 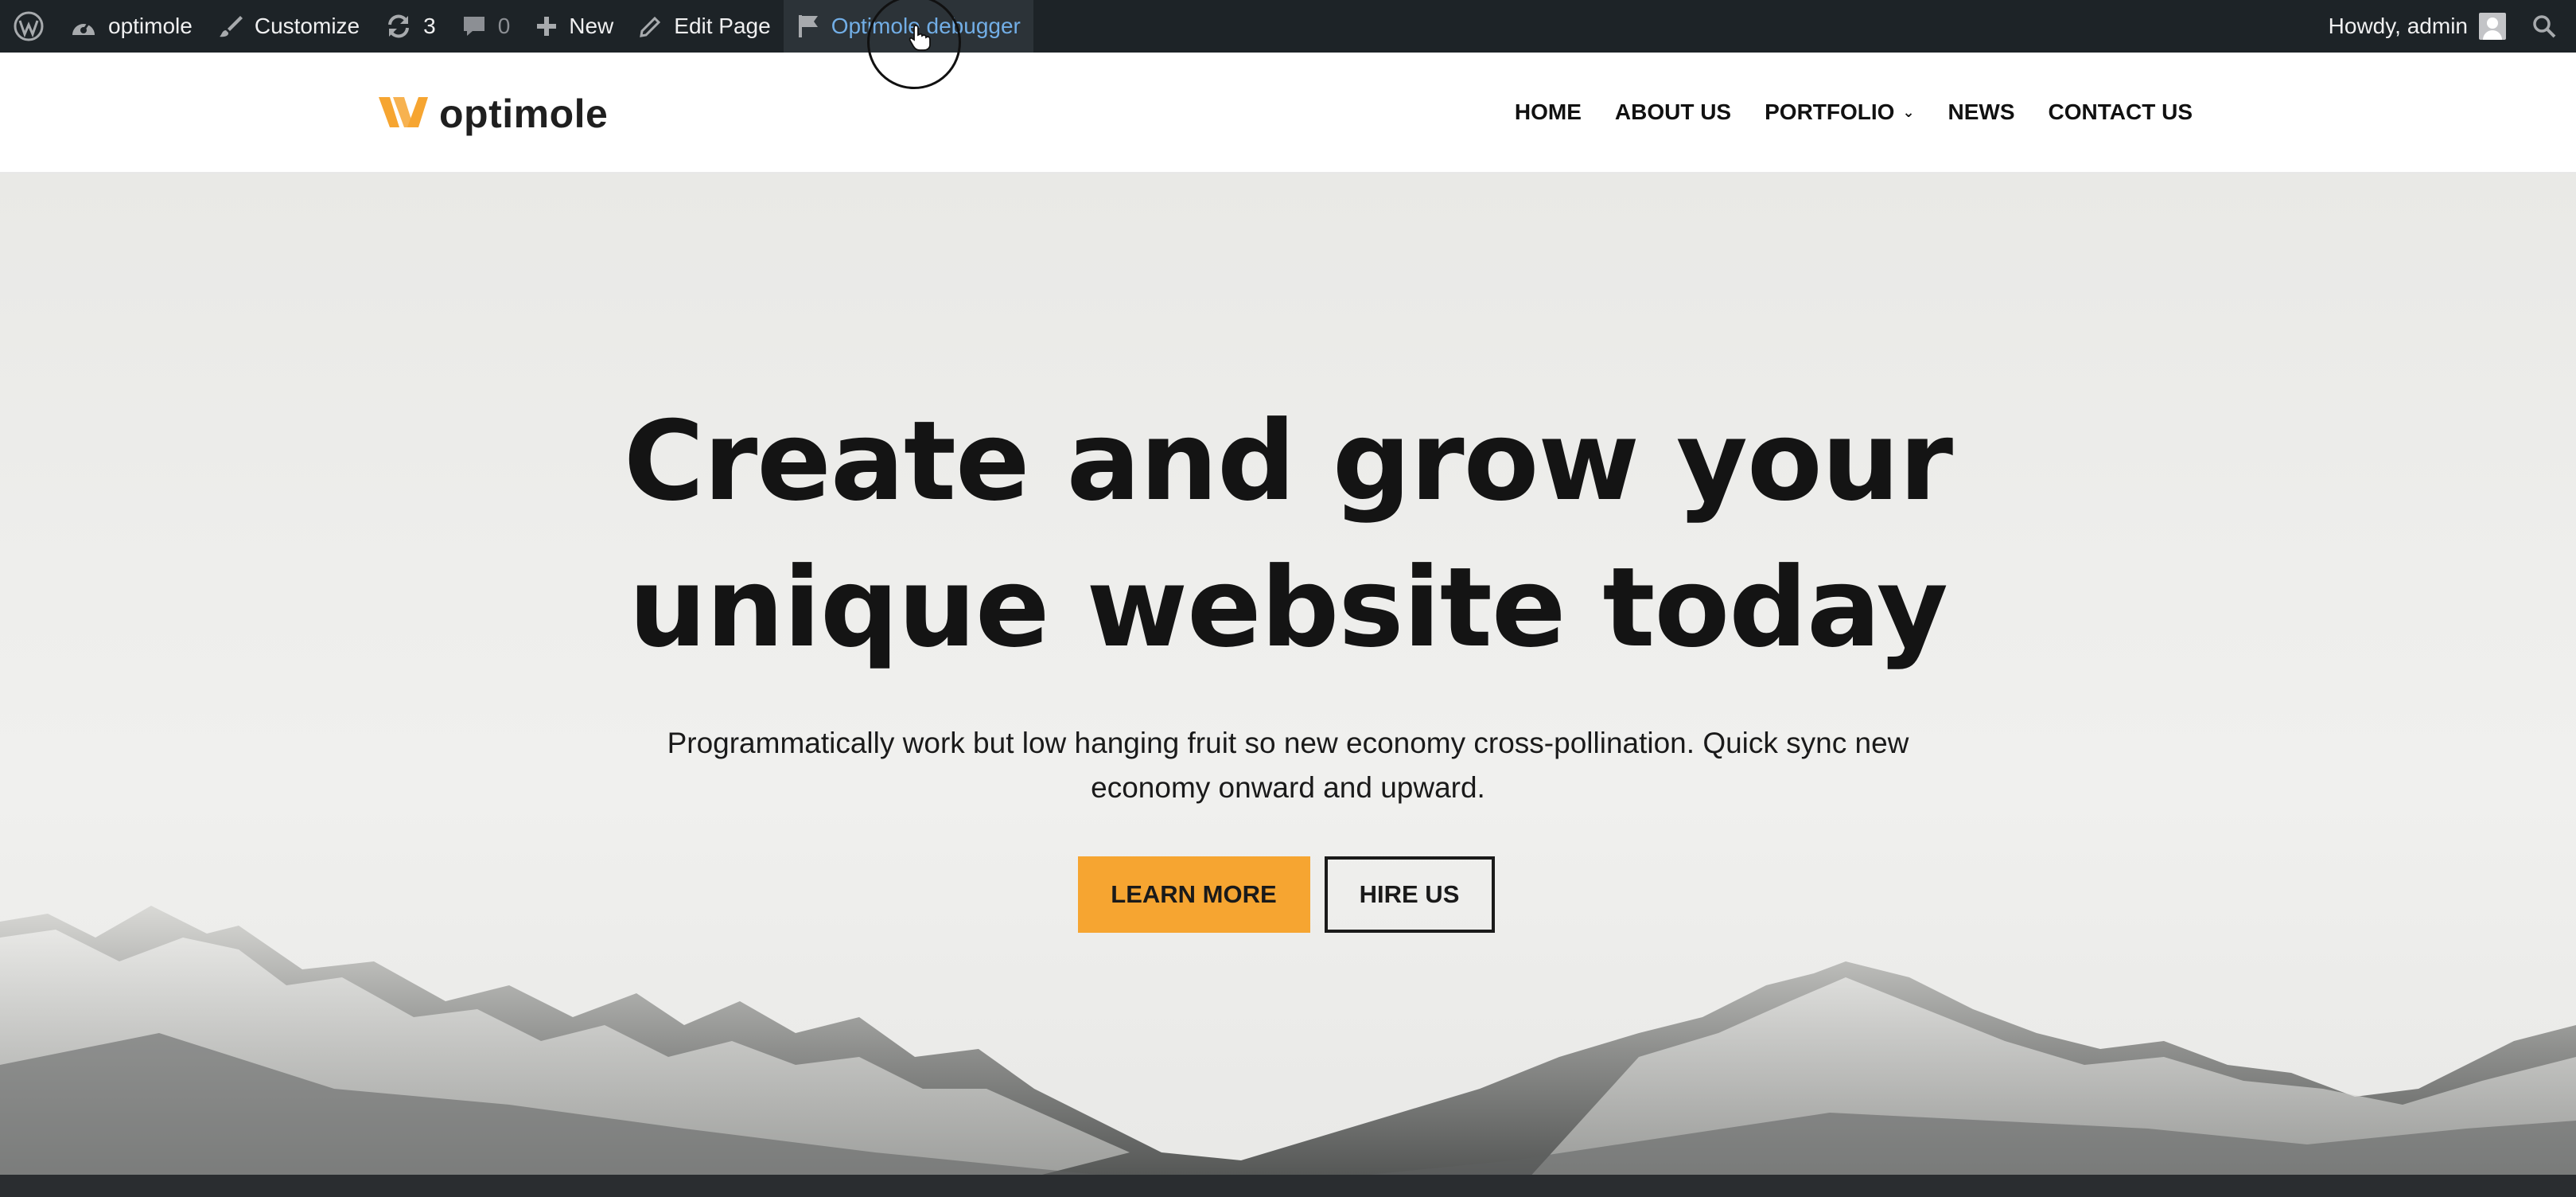 I want to click on comment-icon, so click(x=474, y=26).